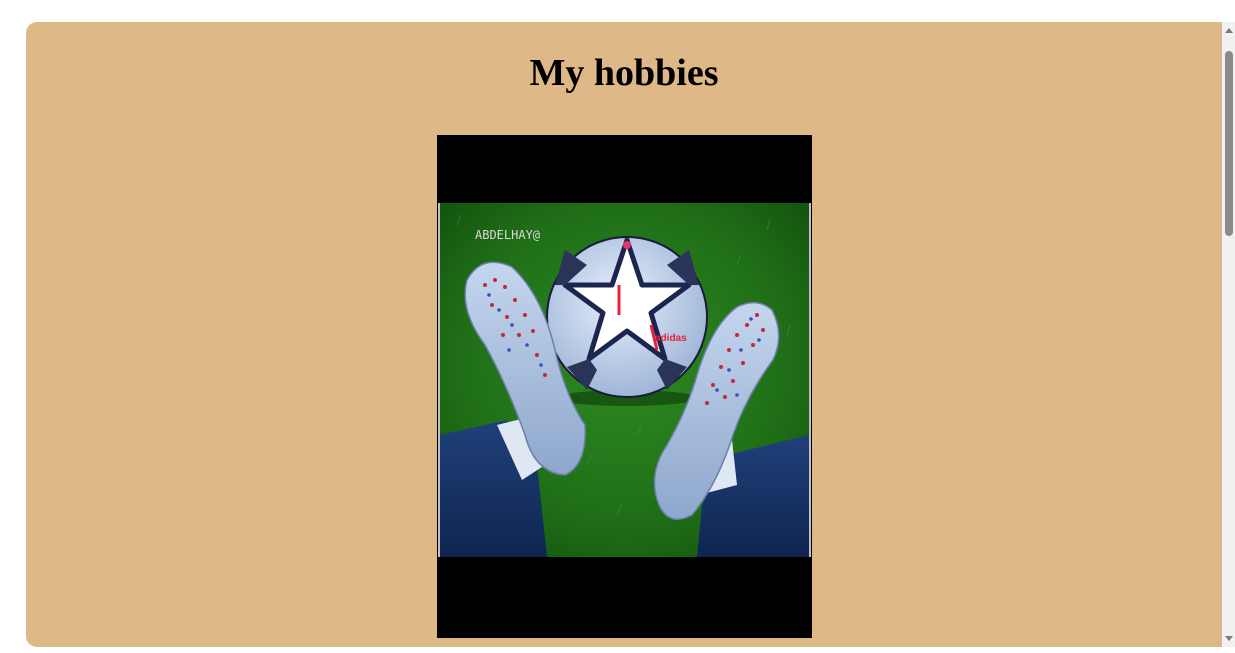  Describe the element at coordinates (507, 235) in the screenshot. I see `image-watermark: ABDELHAY@` at that location.